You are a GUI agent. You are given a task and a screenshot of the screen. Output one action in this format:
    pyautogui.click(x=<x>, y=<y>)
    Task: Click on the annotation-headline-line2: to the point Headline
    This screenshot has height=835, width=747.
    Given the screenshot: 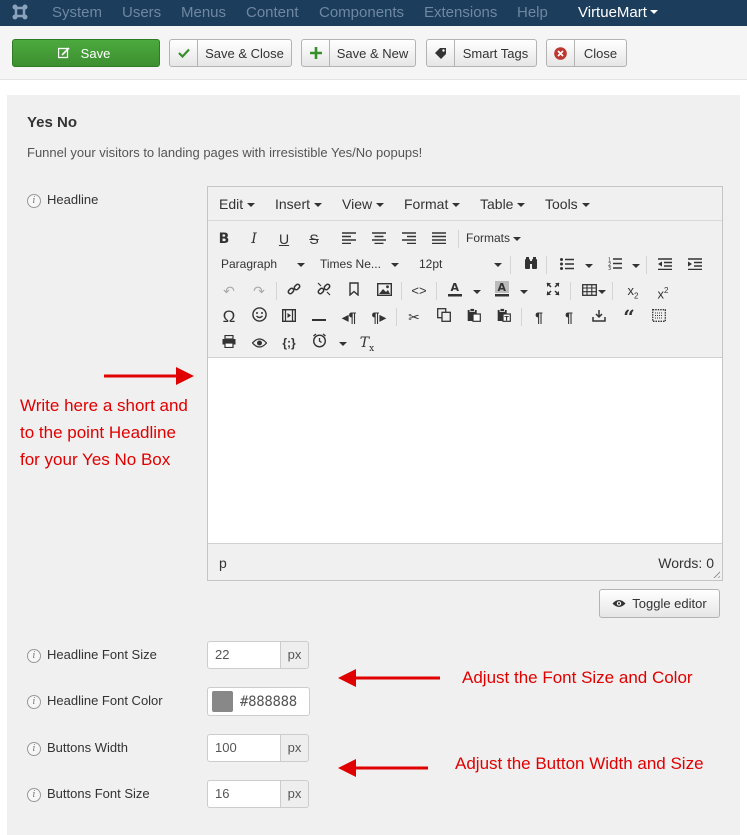 What is the action you would take?
    pyautogui.click(x=98, y=432)
    